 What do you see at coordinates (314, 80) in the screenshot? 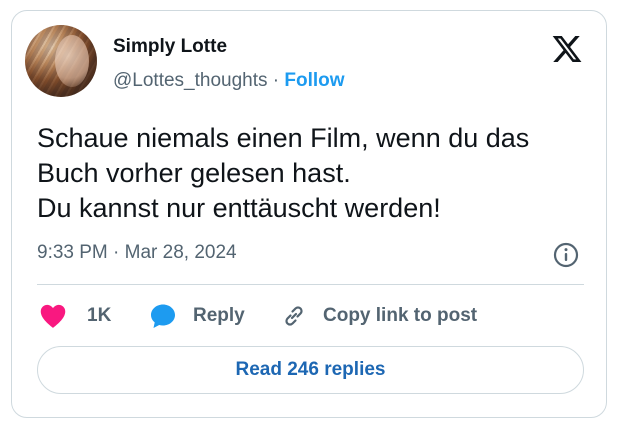
I see `follow-button: Follow` at bounding box center [314, 80].